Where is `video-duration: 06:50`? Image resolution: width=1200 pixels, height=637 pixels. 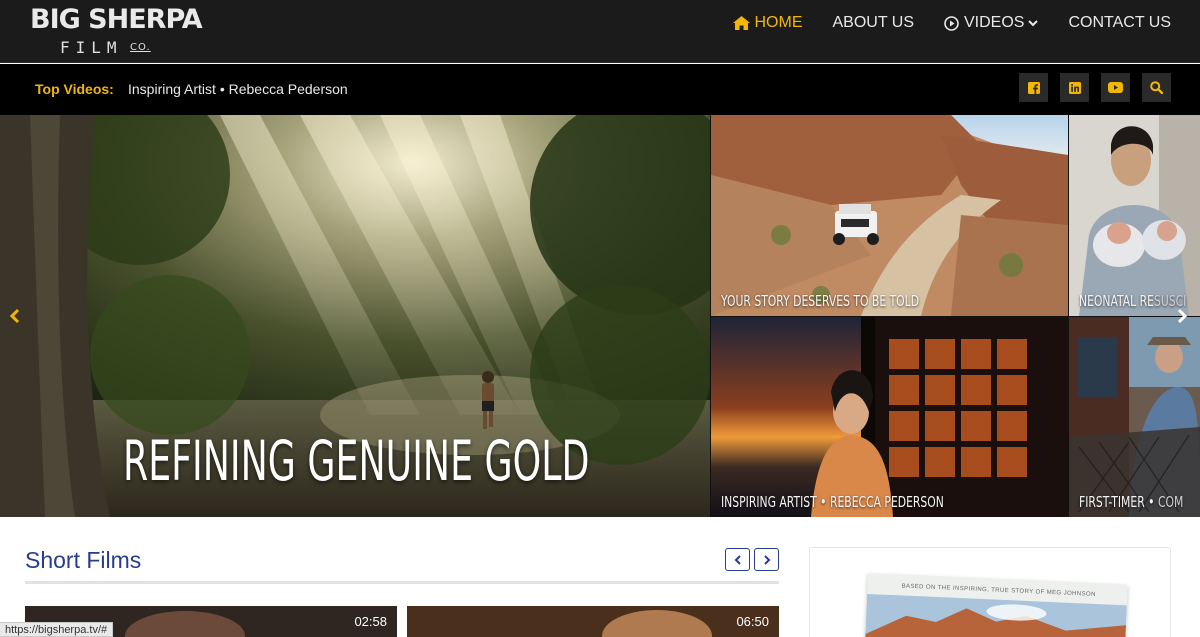
video-duration: 06:50 is located at coordinates (752, 621).